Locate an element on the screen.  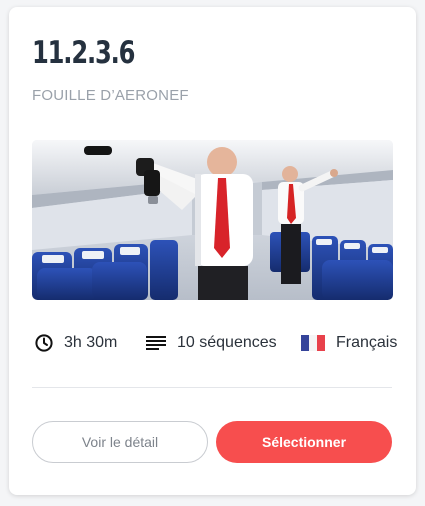
duration-meta: 3h 30m is located at coordinates (76, 343).